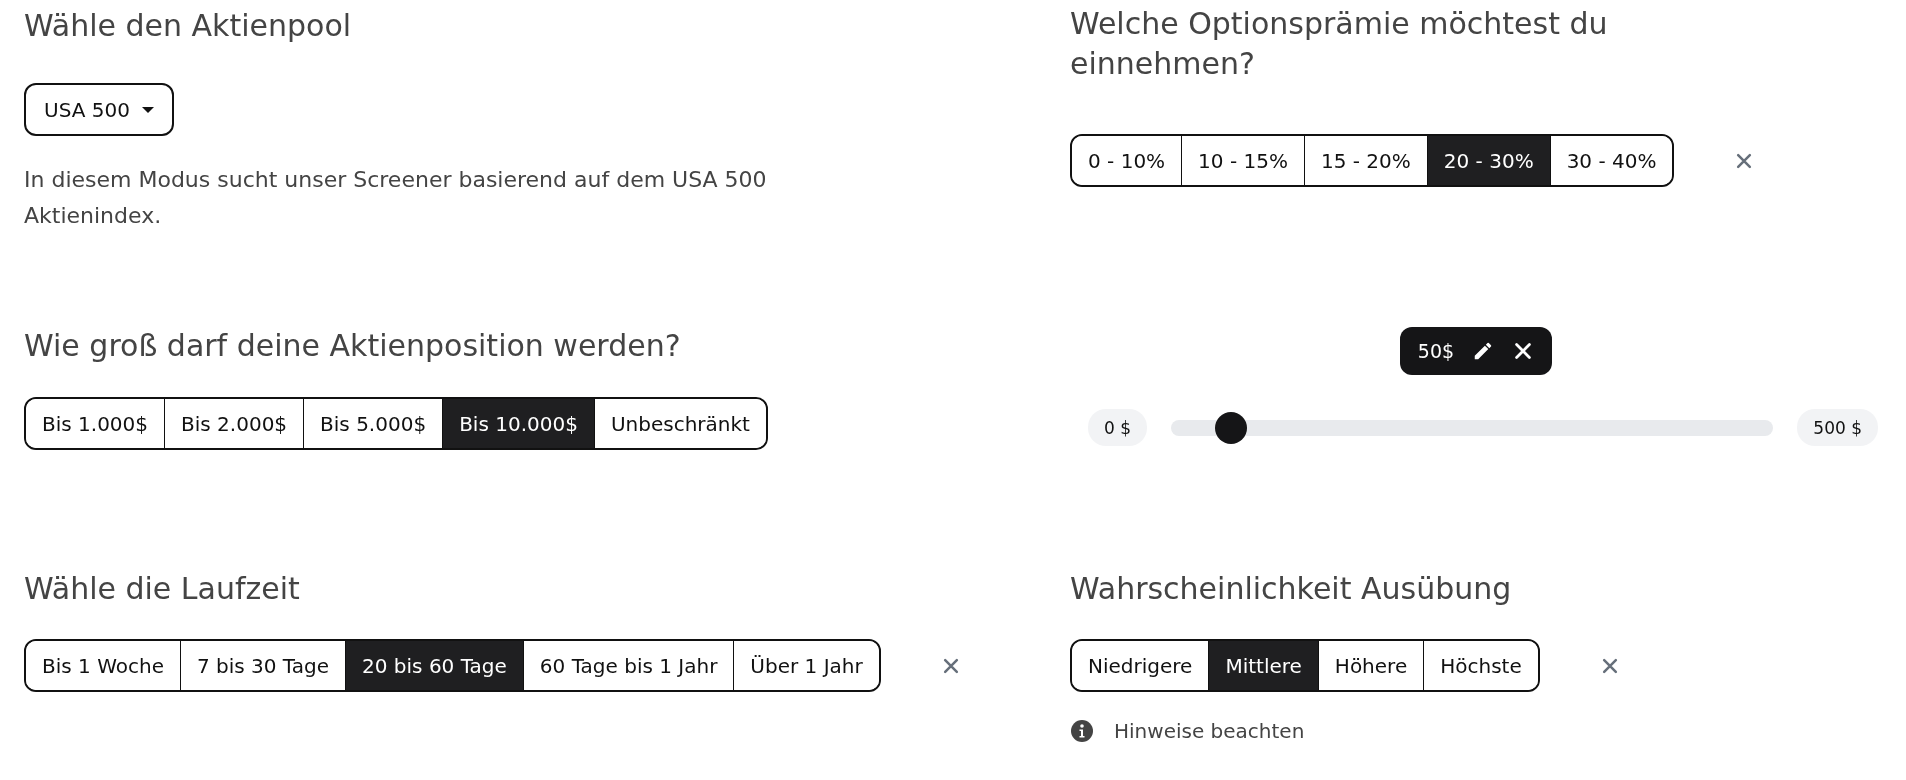 This screenshot has height=780, width=1906. What do you see at coordinates (1118, 427) in the screenshot?
I see `min-label: 0 $` at bounding box center [1118, 427].